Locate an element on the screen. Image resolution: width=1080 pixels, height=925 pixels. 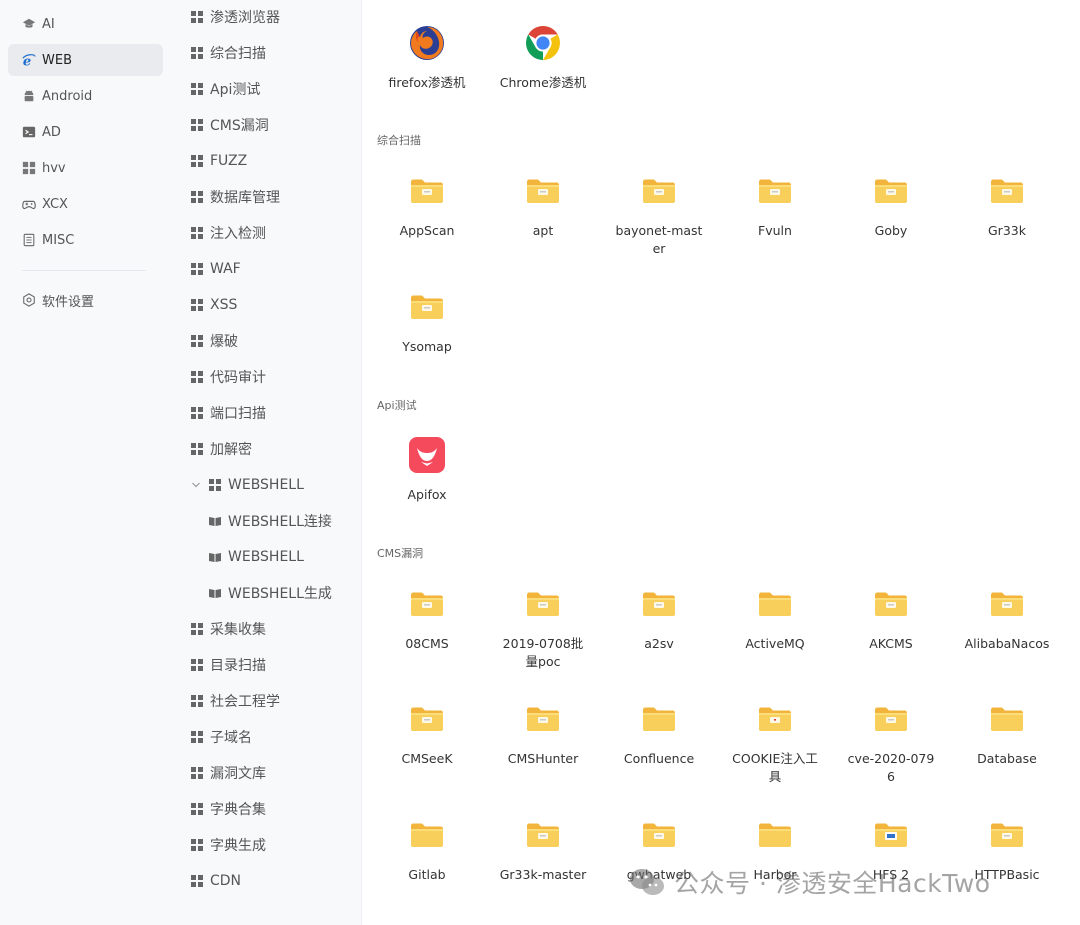
tool-label: cve-2020-0796 is located at coordinates (891, 767).